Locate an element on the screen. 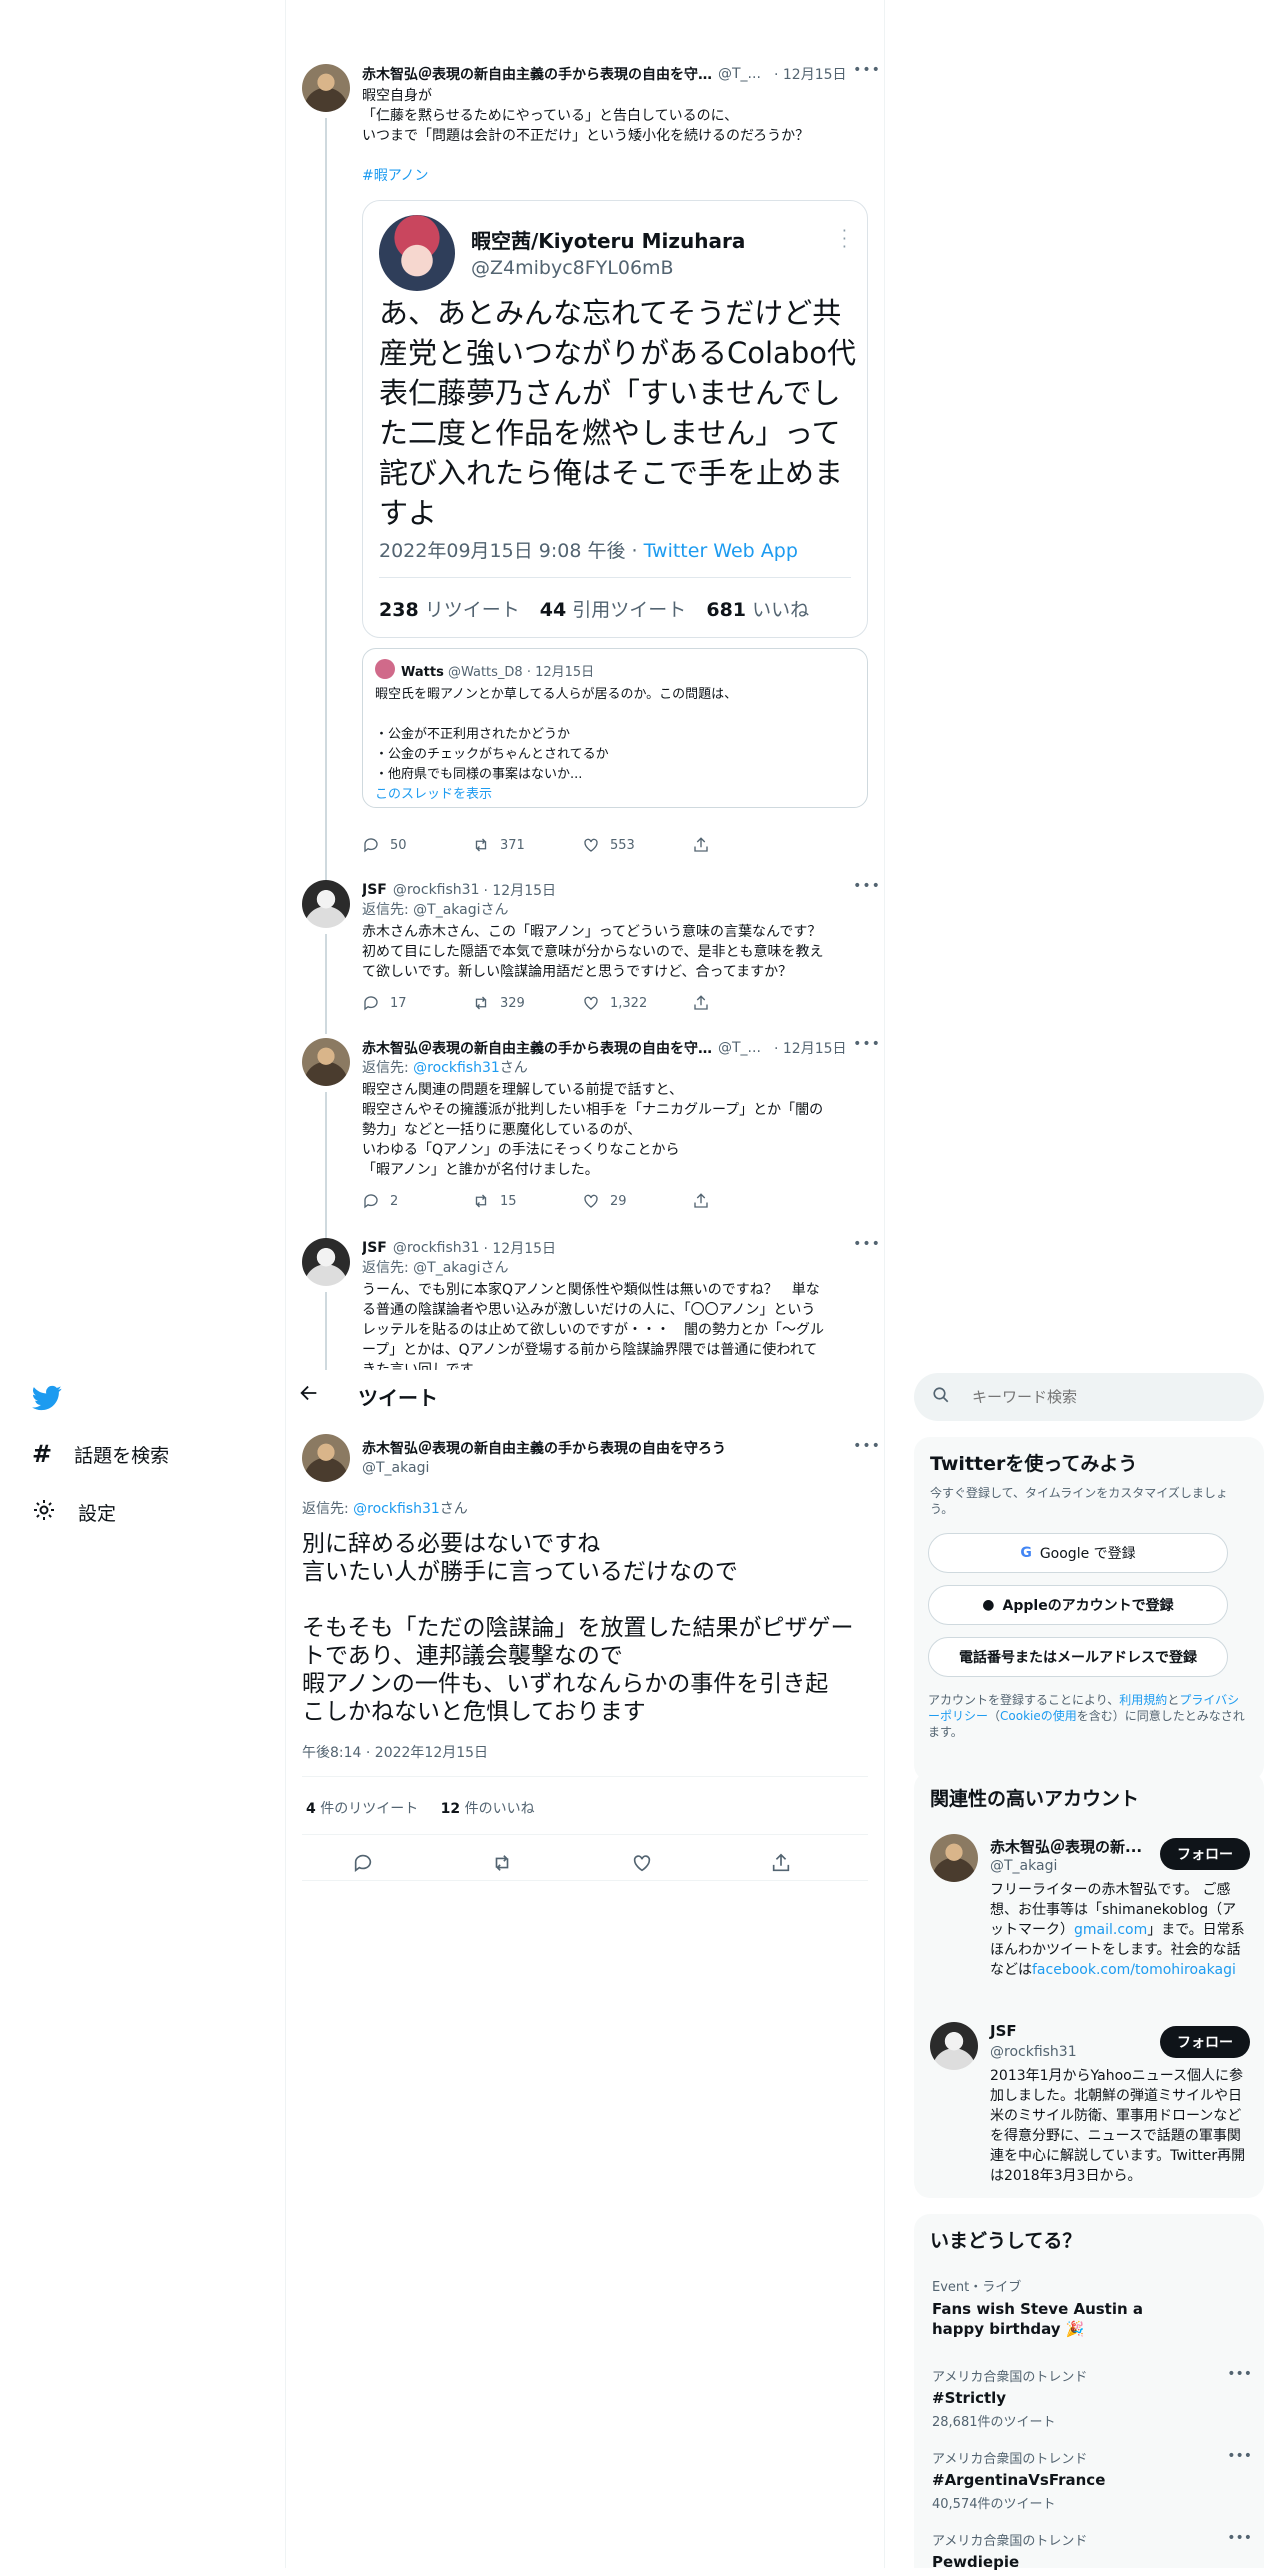 The image size is (1284, 2571). phone-signup-button: 電話番号またはメールアドレスで登録 is located at coordinates (1078, 1657).